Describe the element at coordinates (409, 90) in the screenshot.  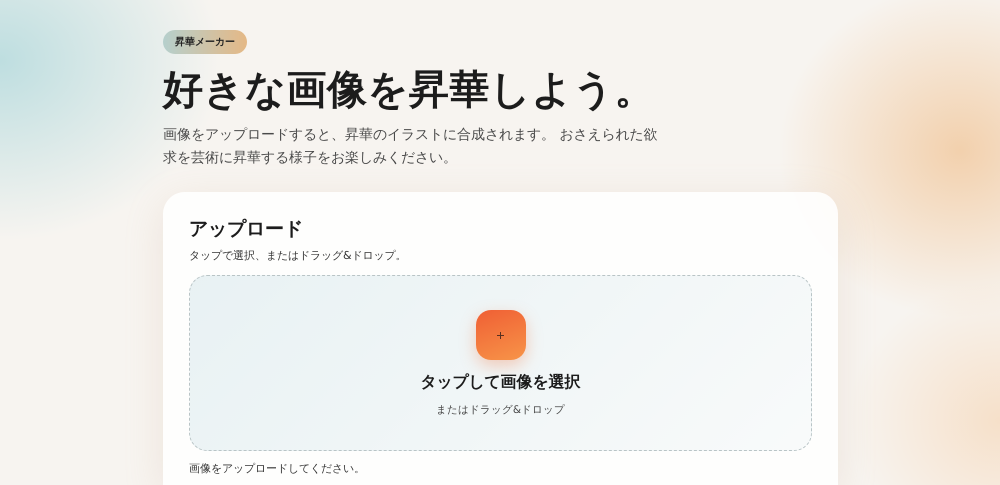
I see `headline: 好きな画像を昇華しよう。` at that location.